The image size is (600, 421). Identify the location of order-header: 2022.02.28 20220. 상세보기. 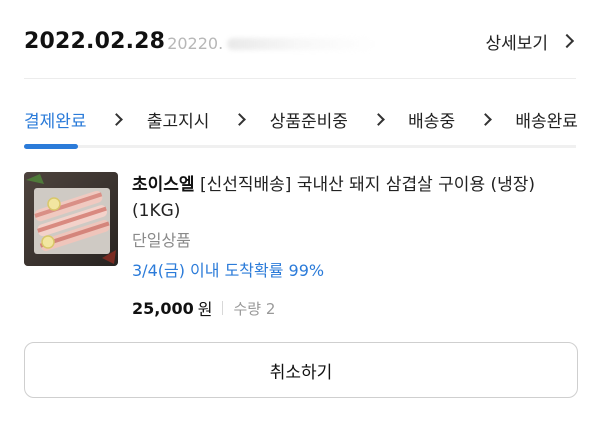
(300, 41).